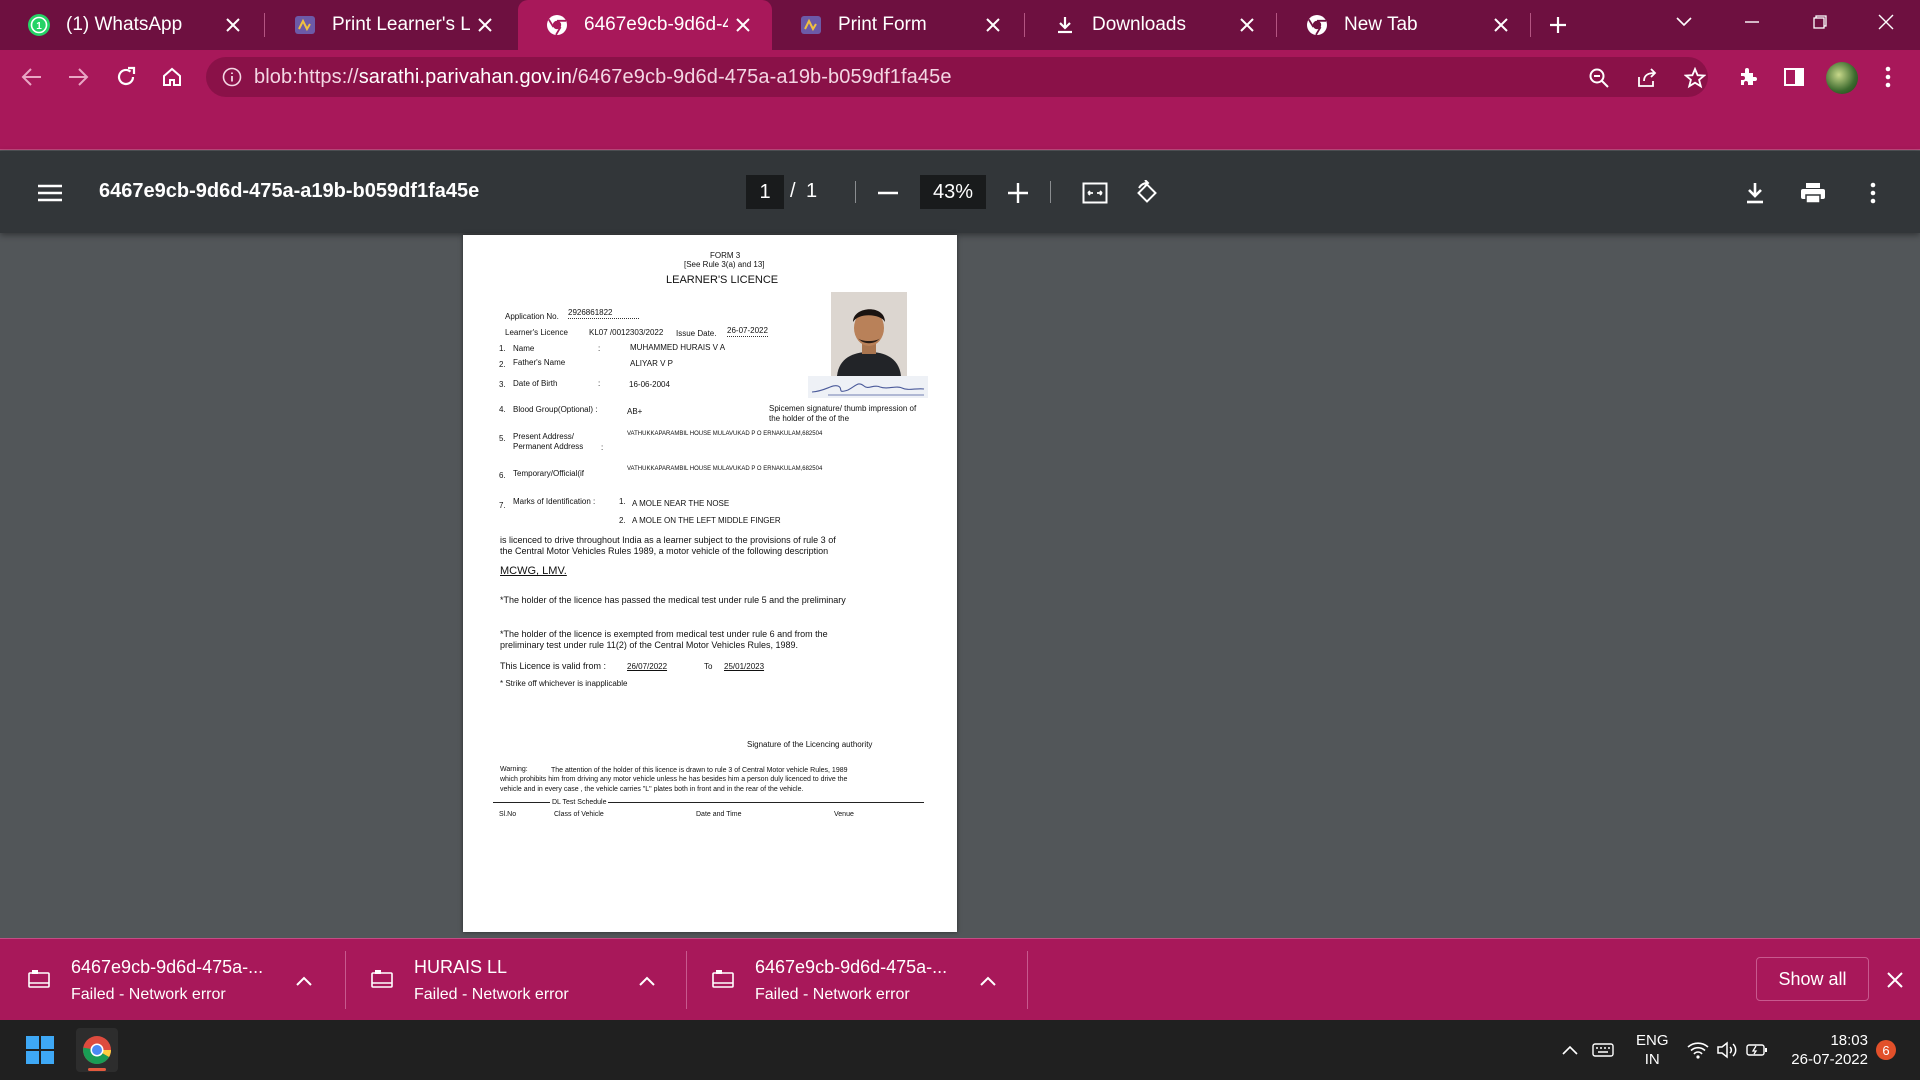 This screenshot has height=1080, width=1920. I want to click on field-label: Present Address/, so click(543, 436).